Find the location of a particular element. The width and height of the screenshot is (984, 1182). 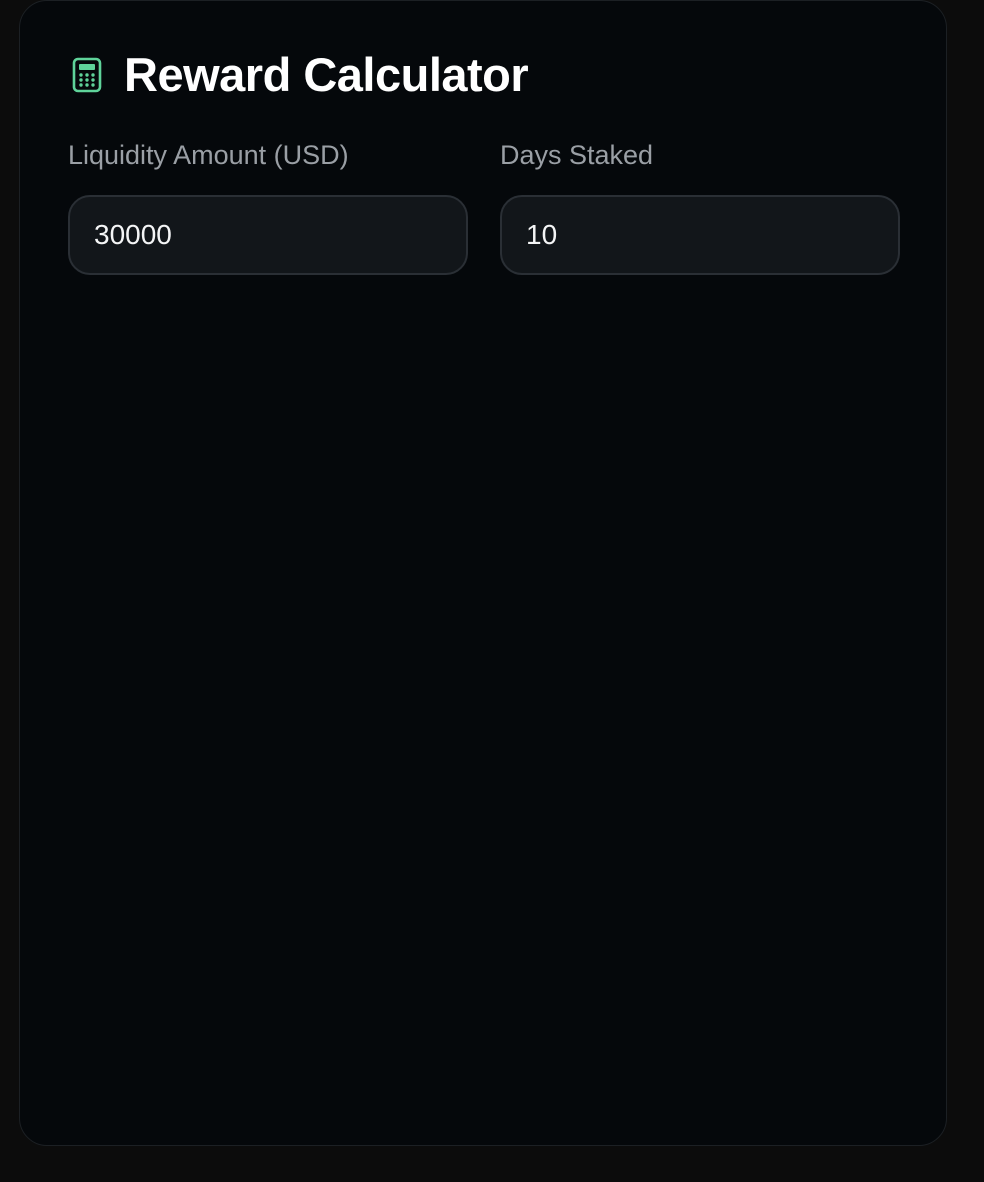

card-title: Reward Calculator is located at coordinates (326, 74).